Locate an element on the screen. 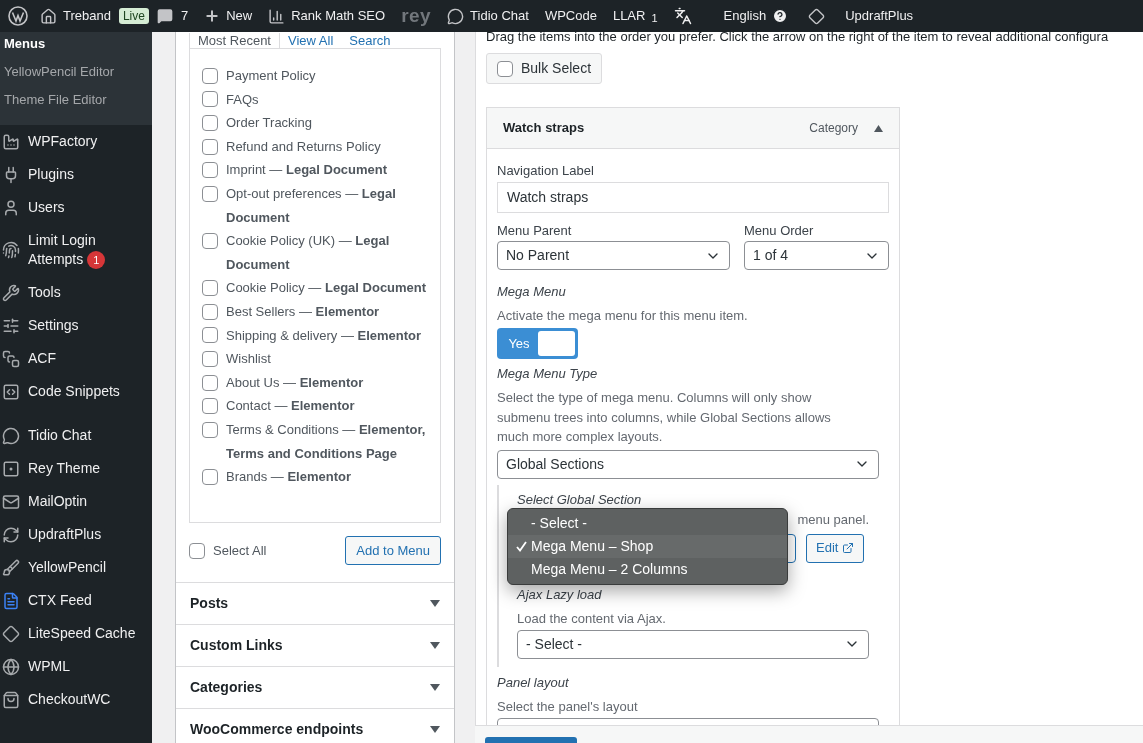 The height and width of the screenshot is (743, 1143). sidebar-item: Code Snippets is located at coordinates (76, 391).